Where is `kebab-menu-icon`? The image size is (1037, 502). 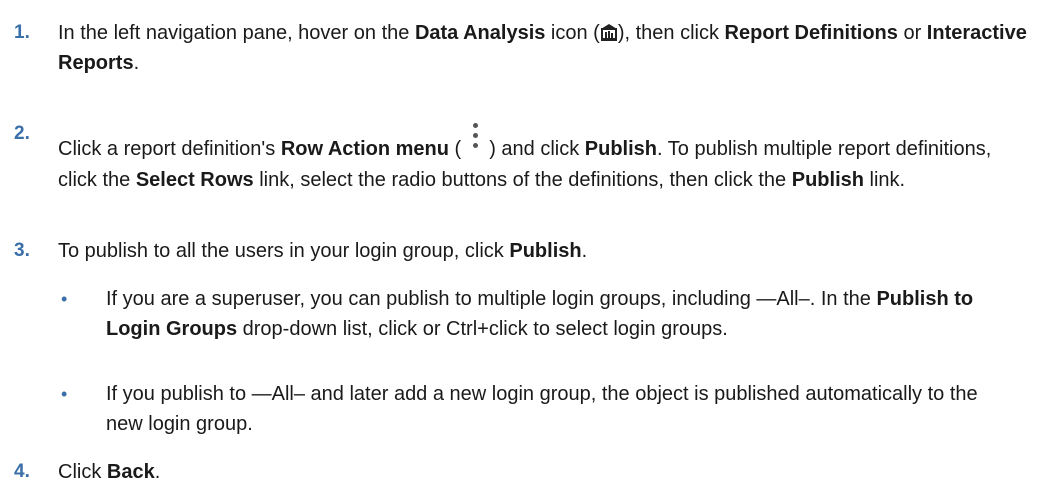 kebab-menu-icon is located at coordinates (475, 142).